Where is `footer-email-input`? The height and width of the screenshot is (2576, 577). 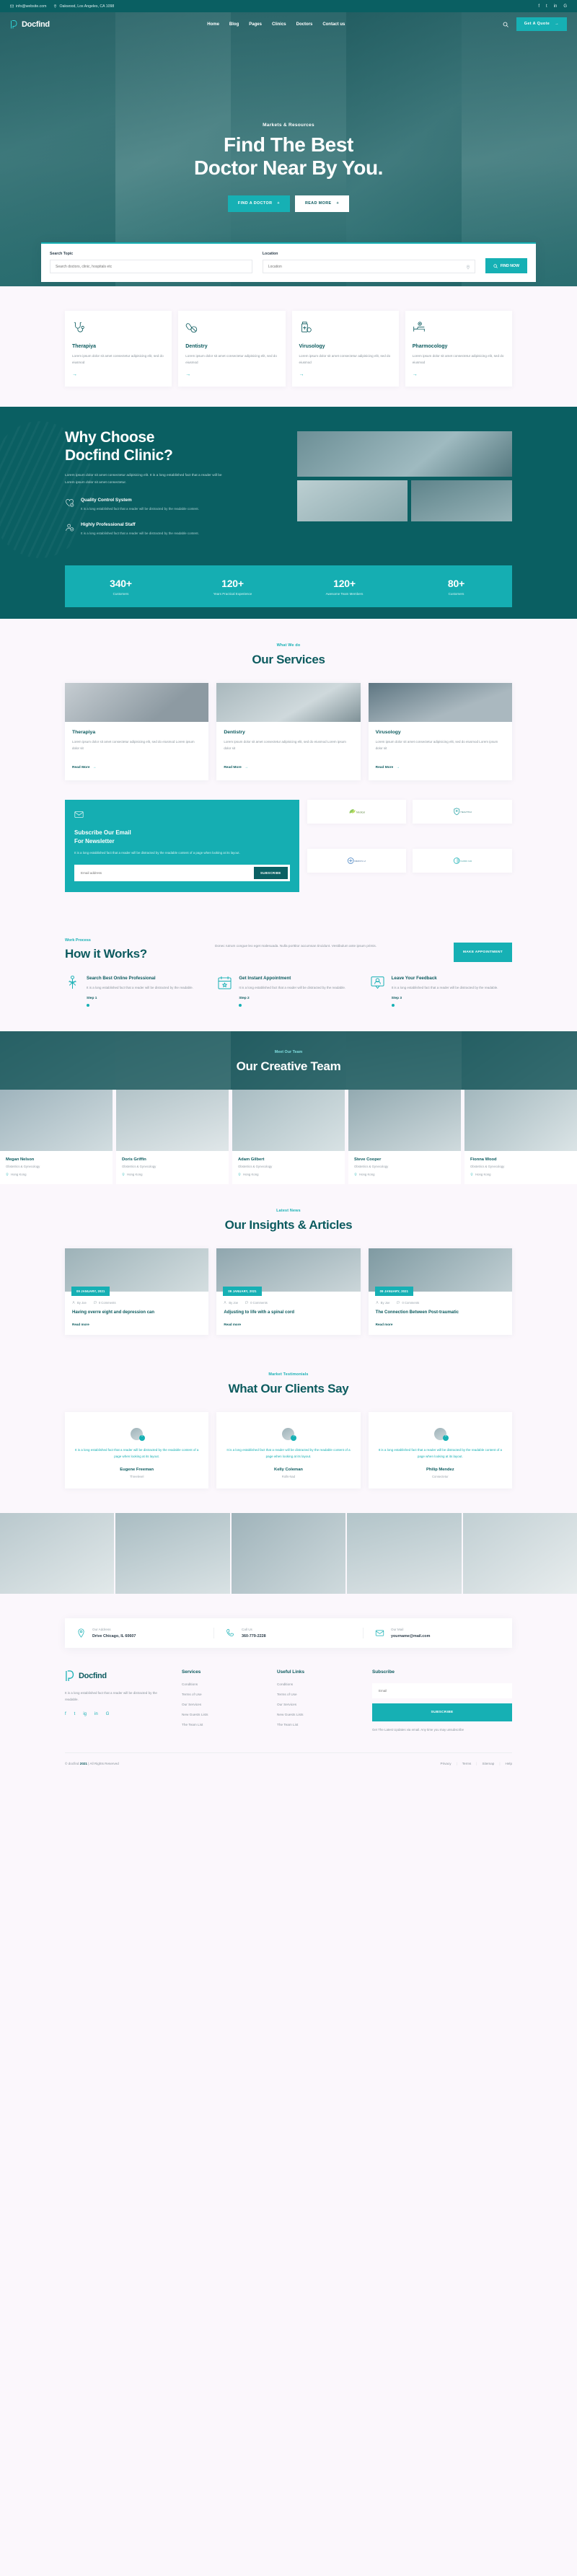
footer-email-input is located at coordinates (442, 1690).